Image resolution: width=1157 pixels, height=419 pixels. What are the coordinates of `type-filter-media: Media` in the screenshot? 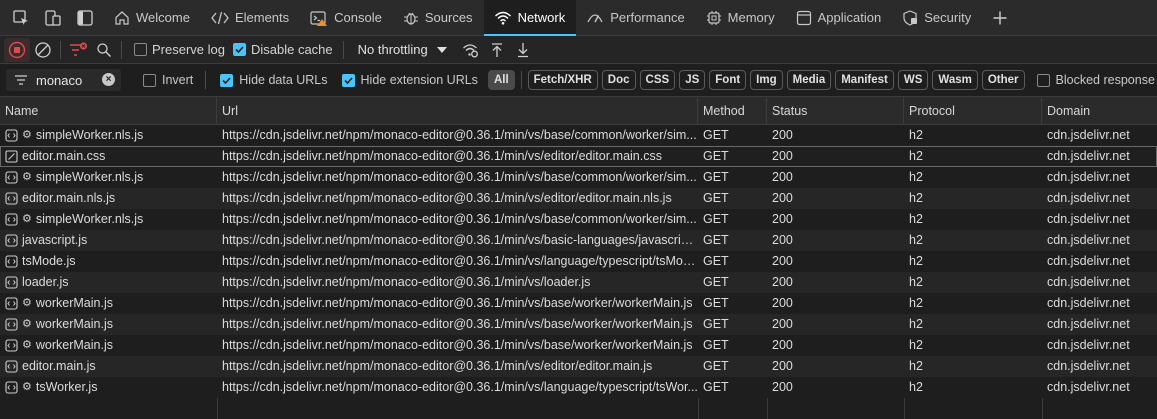 It's located at (809, 80).